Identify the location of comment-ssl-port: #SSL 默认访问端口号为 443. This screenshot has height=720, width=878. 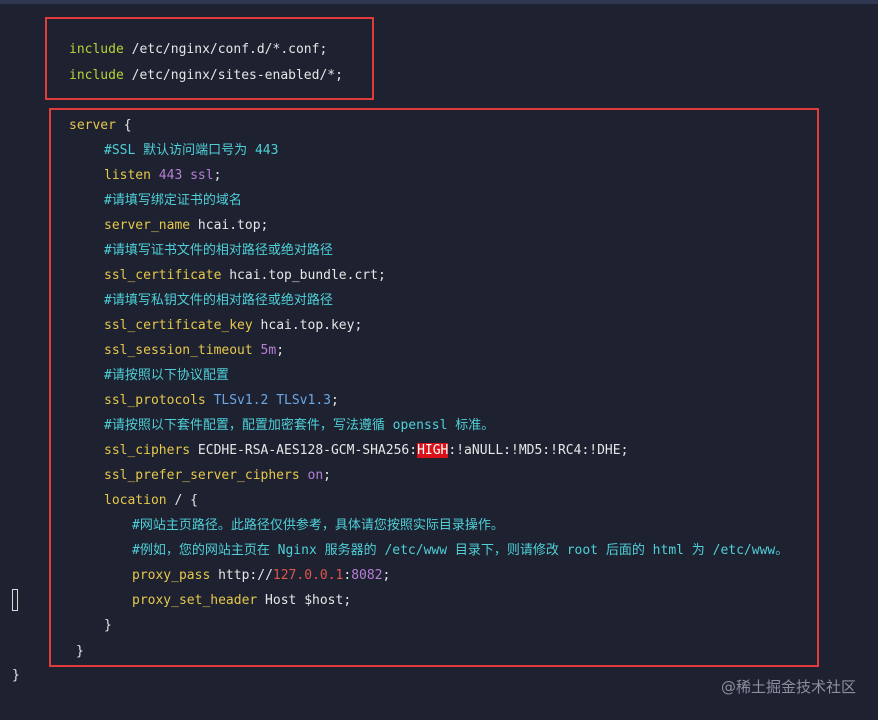
(191, 150).